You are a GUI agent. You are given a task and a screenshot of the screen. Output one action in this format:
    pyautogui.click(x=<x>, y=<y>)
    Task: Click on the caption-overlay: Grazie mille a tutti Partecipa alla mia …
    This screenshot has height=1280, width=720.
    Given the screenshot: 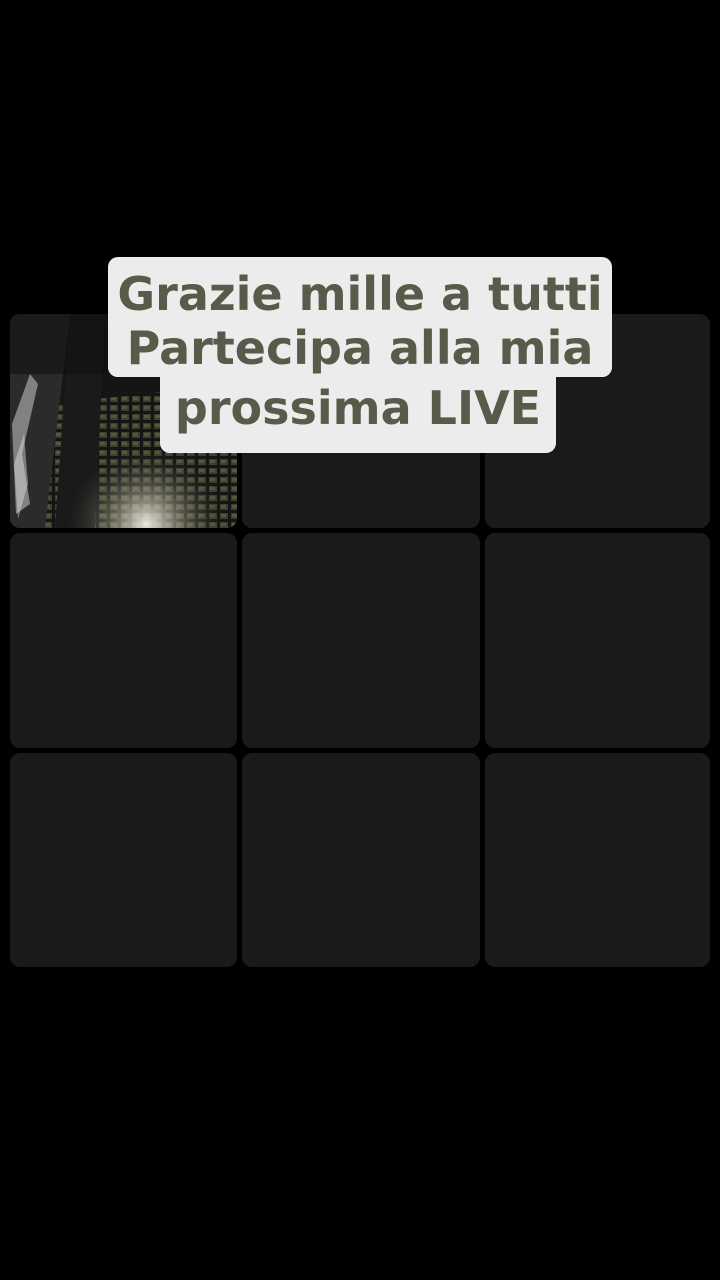 What is the action you would take?
    pyautogui.click(x=360, y=355)
    